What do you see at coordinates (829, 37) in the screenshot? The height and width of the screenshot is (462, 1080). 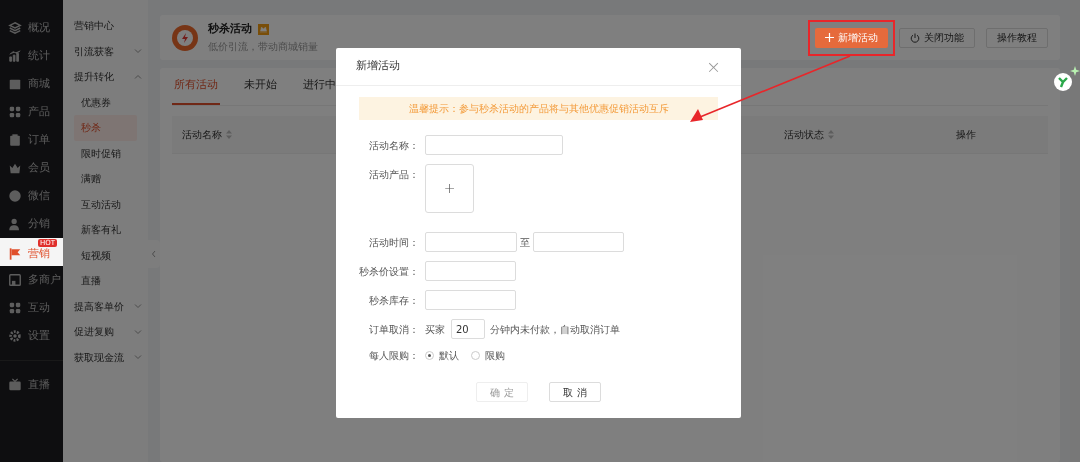 I see `plus-icon` at bounding box center [829, 37].